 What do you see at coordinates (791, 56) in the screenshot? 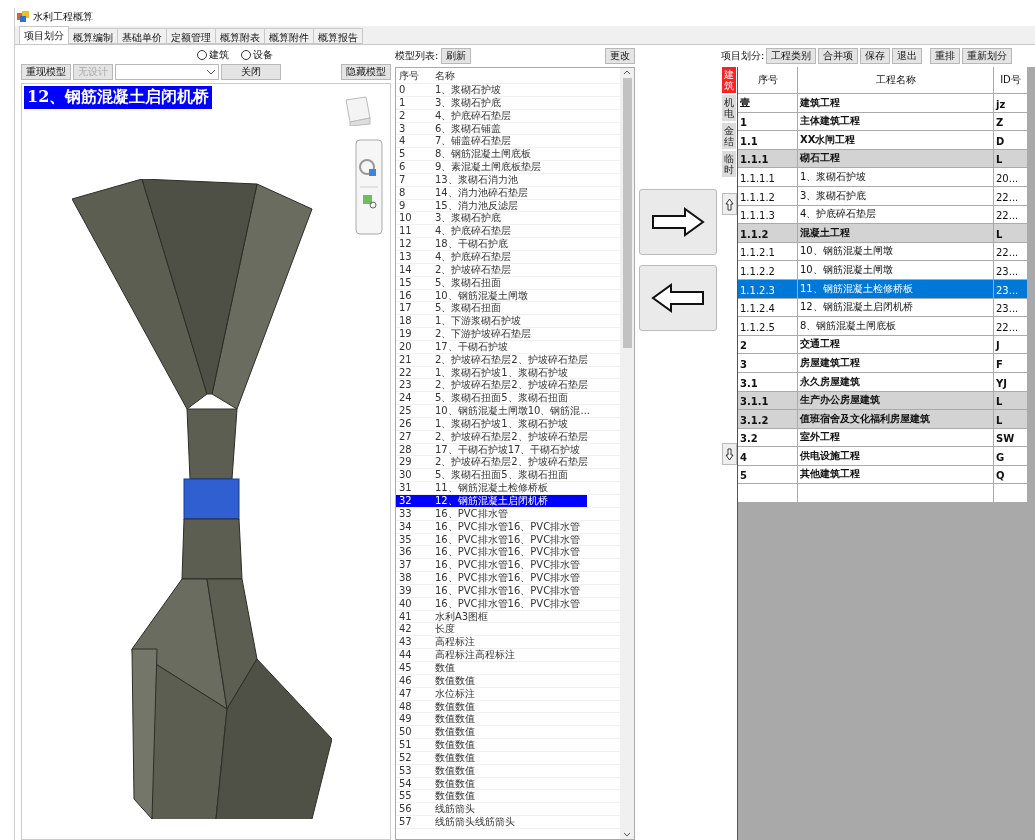
I see `toolbar-button: 工程类别` at bounding box center [791, 56].